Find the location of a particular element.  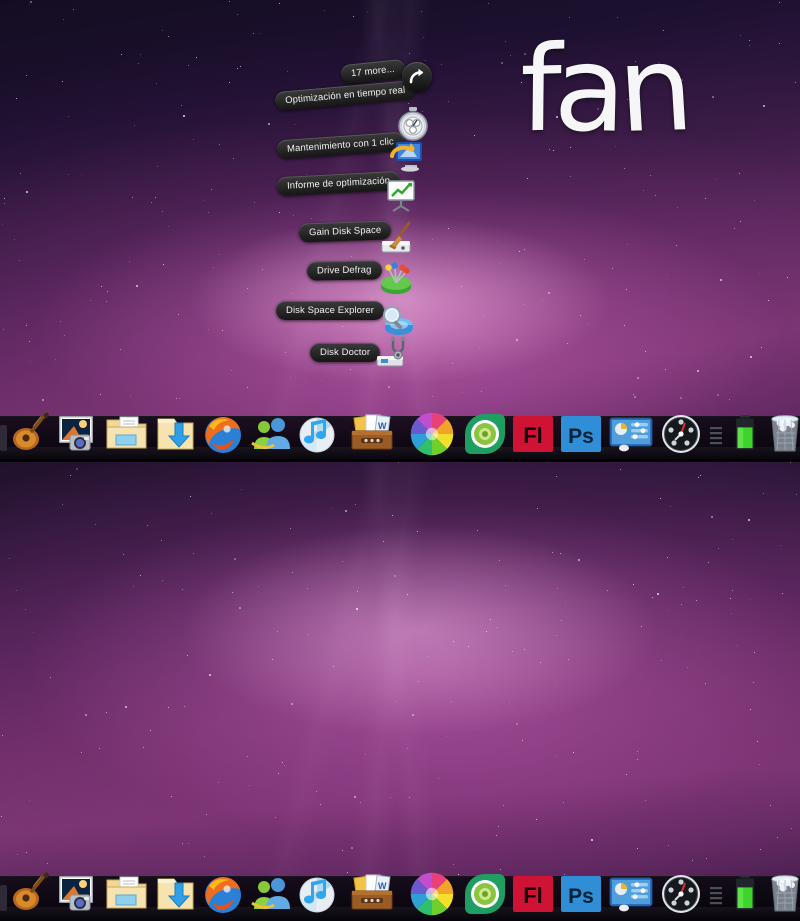

caption-fan: fan is located at coordinates (606, 89).